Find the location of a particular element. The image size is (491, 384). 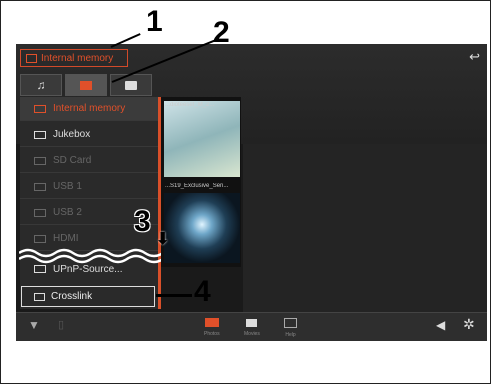

source-item-sd-card: SD Card is located at coordinates (89, 161).